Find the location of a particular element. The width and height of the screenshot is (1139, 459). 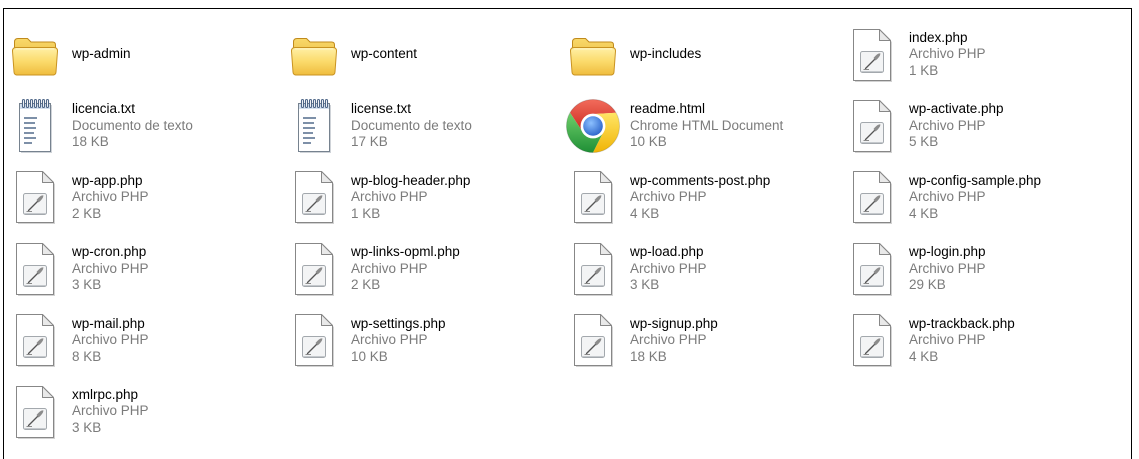

file-name: wp-signup.php is located at coordinates (674, 324).